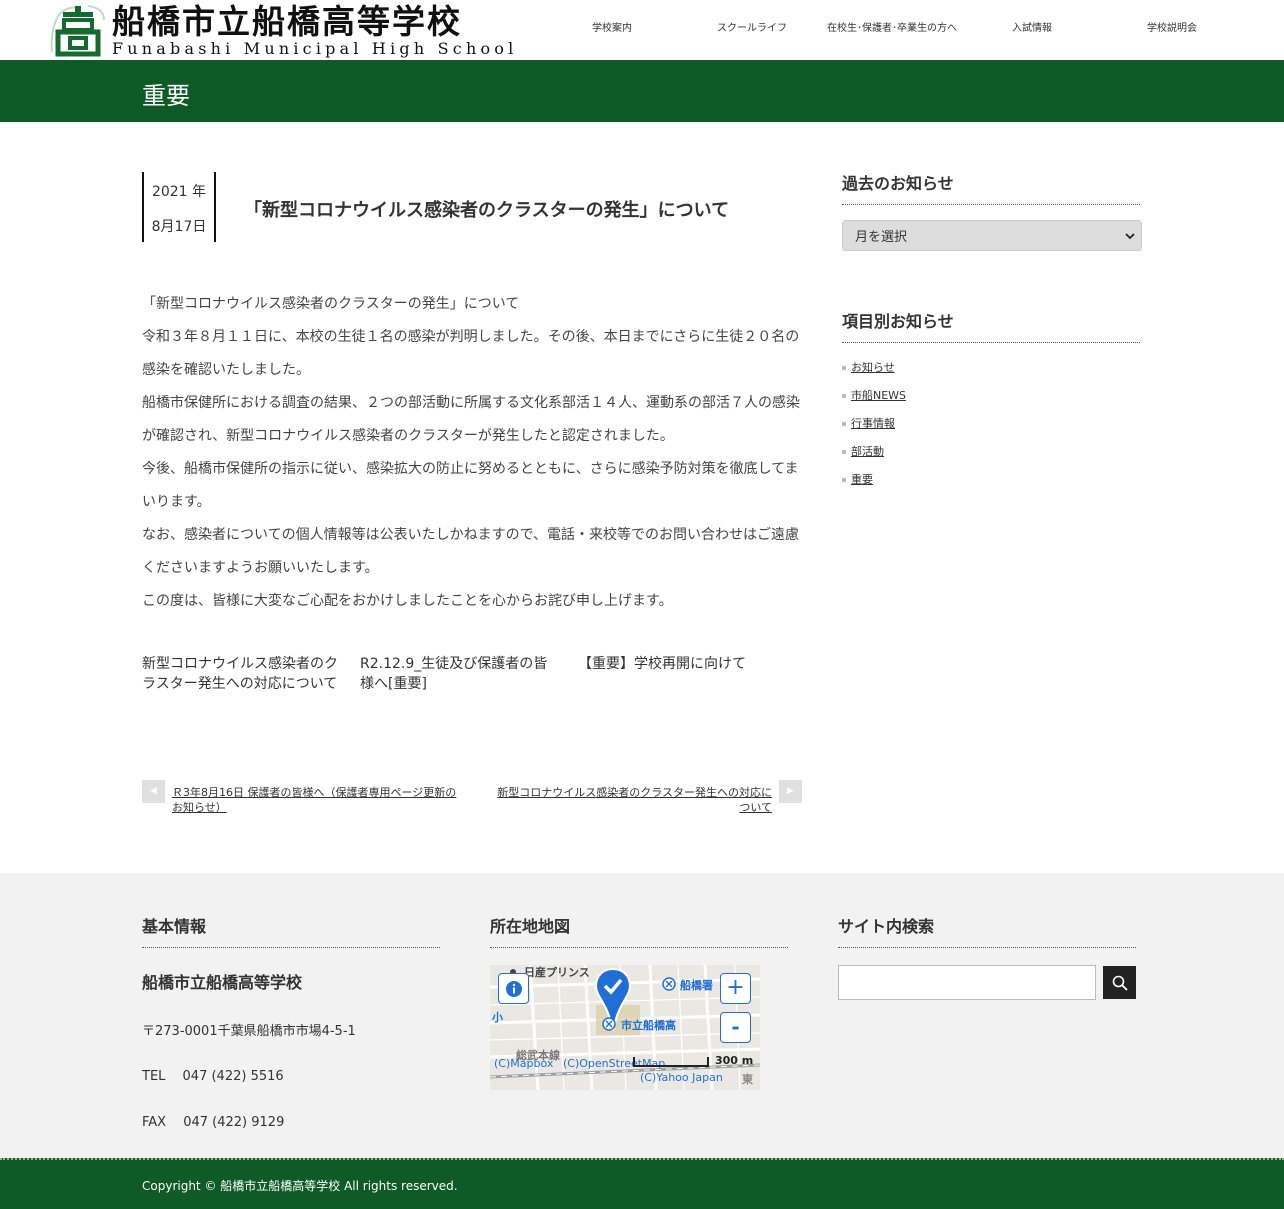 The image size is (1284, 1209). Describe the element at coordinates (639, 930) in the screenshot. I see `footer-map-heading: 所在地地図` at that location.